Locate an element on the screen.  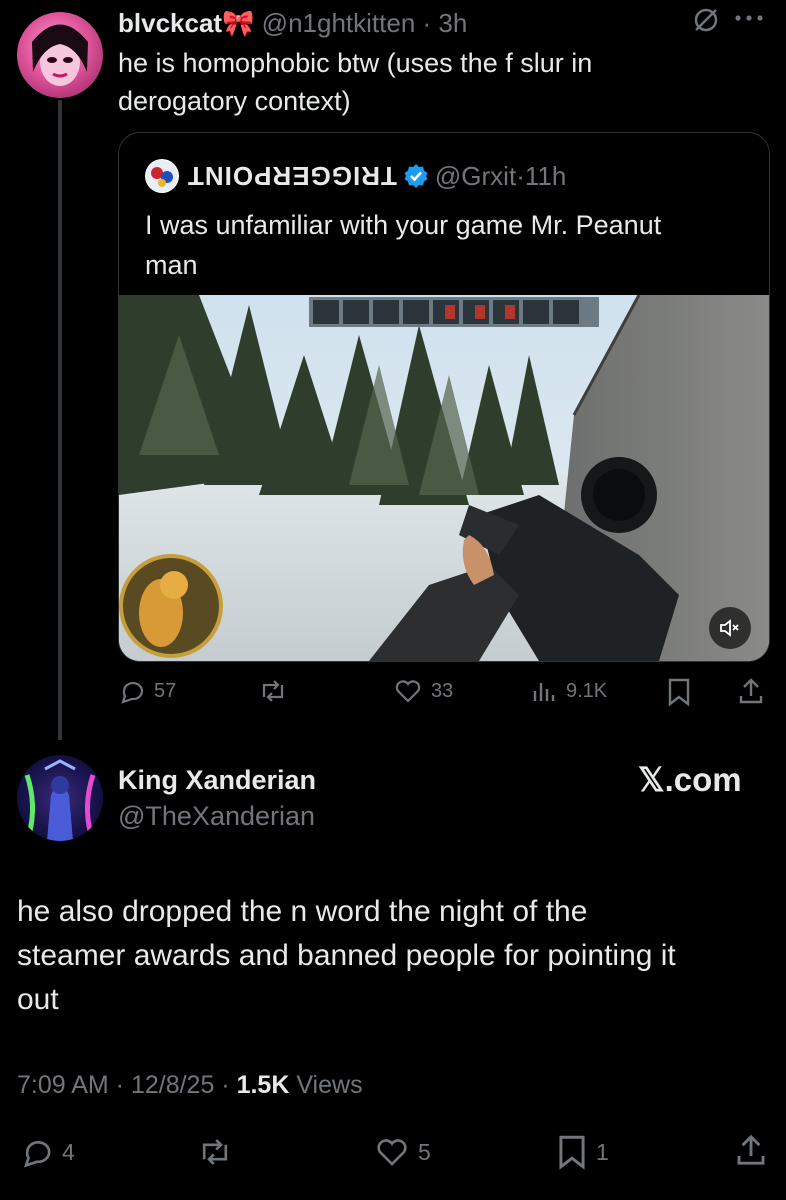
like-button: 33 is located at coordinates (423, 691).